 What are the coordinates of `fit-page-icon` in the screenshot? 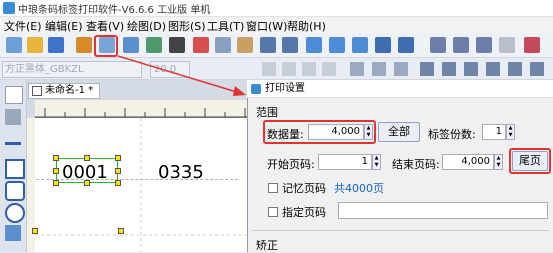 It's located at (383, 45).